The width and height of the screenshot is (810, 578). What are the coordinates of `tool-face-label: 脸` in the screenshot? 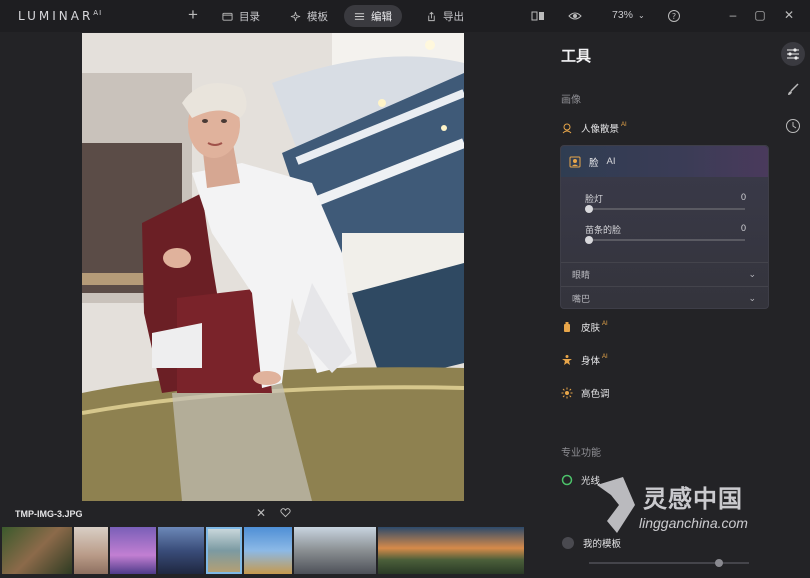 It's located at (594, 163).